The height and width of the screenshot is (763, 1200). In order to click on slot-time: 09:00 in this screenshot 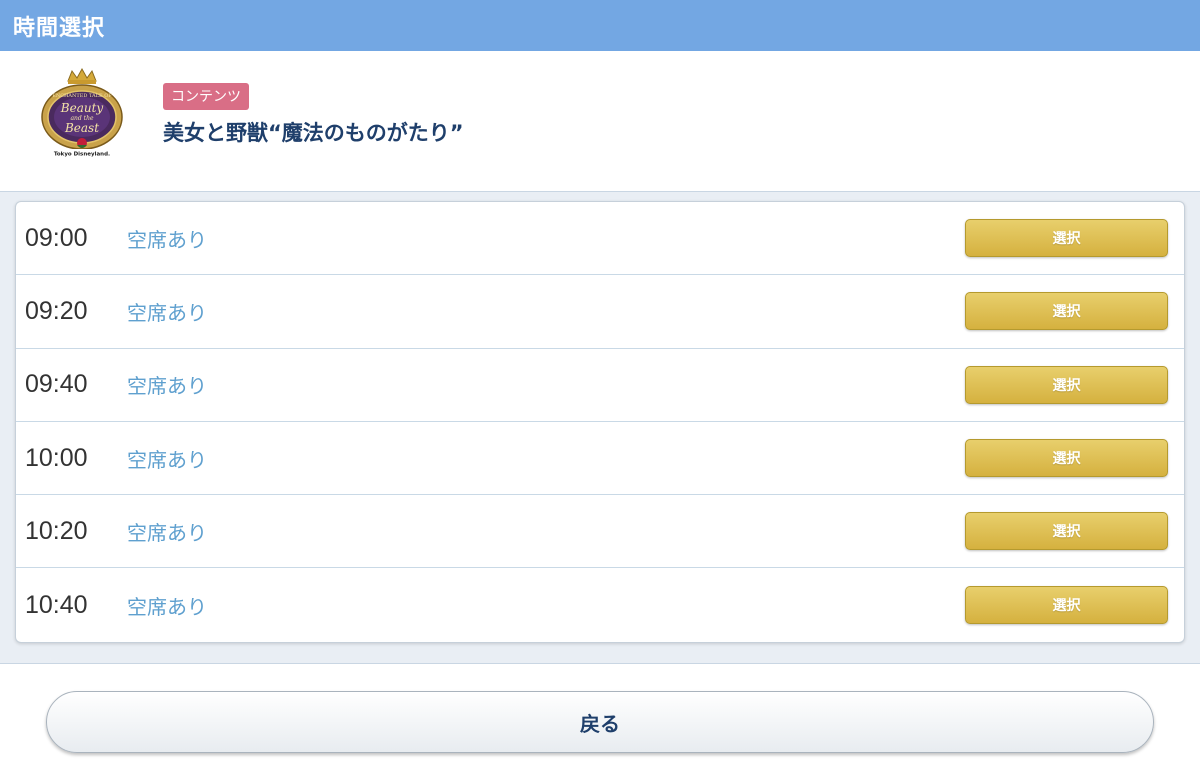, I will do `click(56, 237)`.